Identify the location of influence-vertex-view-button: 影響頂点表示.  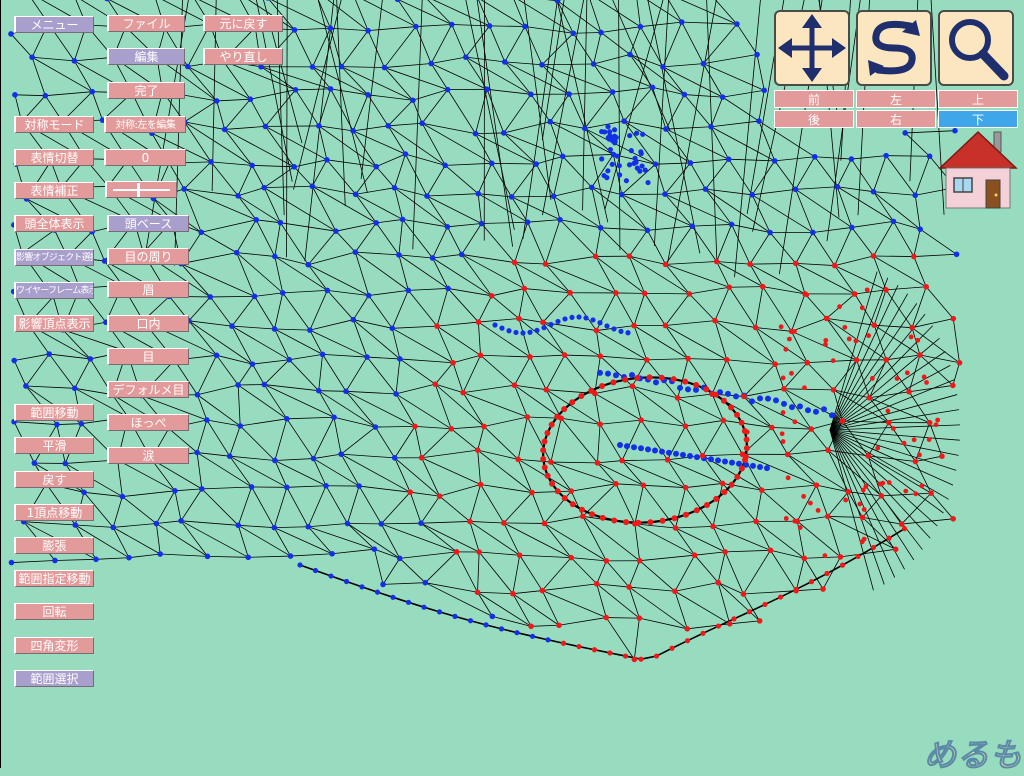
(54, 323).